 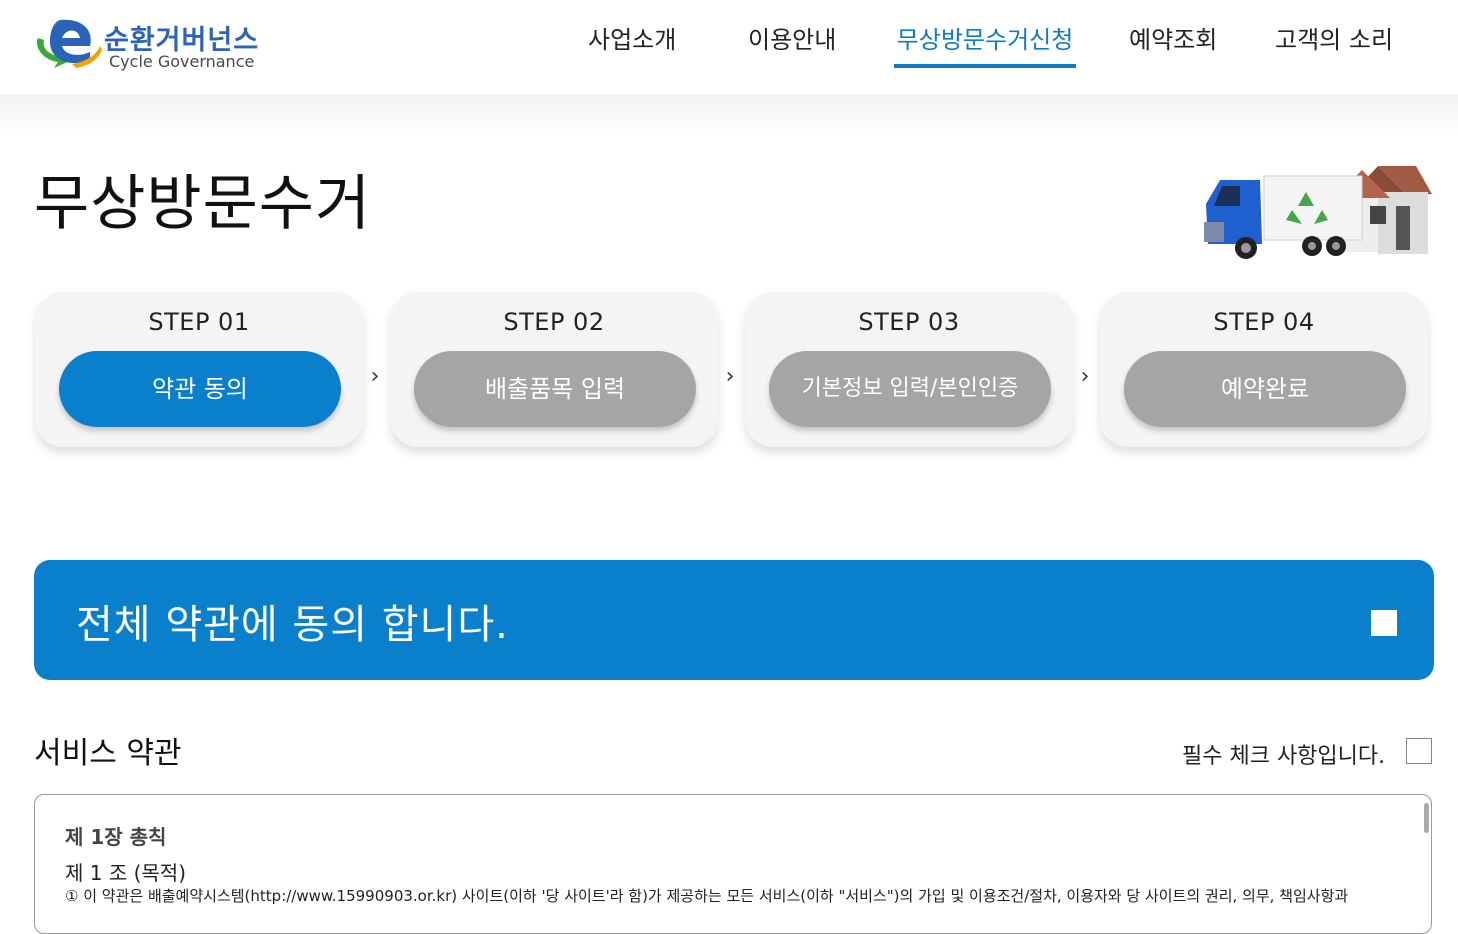 I want to click on agree-all-checkbox, so click(x=1384, y=623).